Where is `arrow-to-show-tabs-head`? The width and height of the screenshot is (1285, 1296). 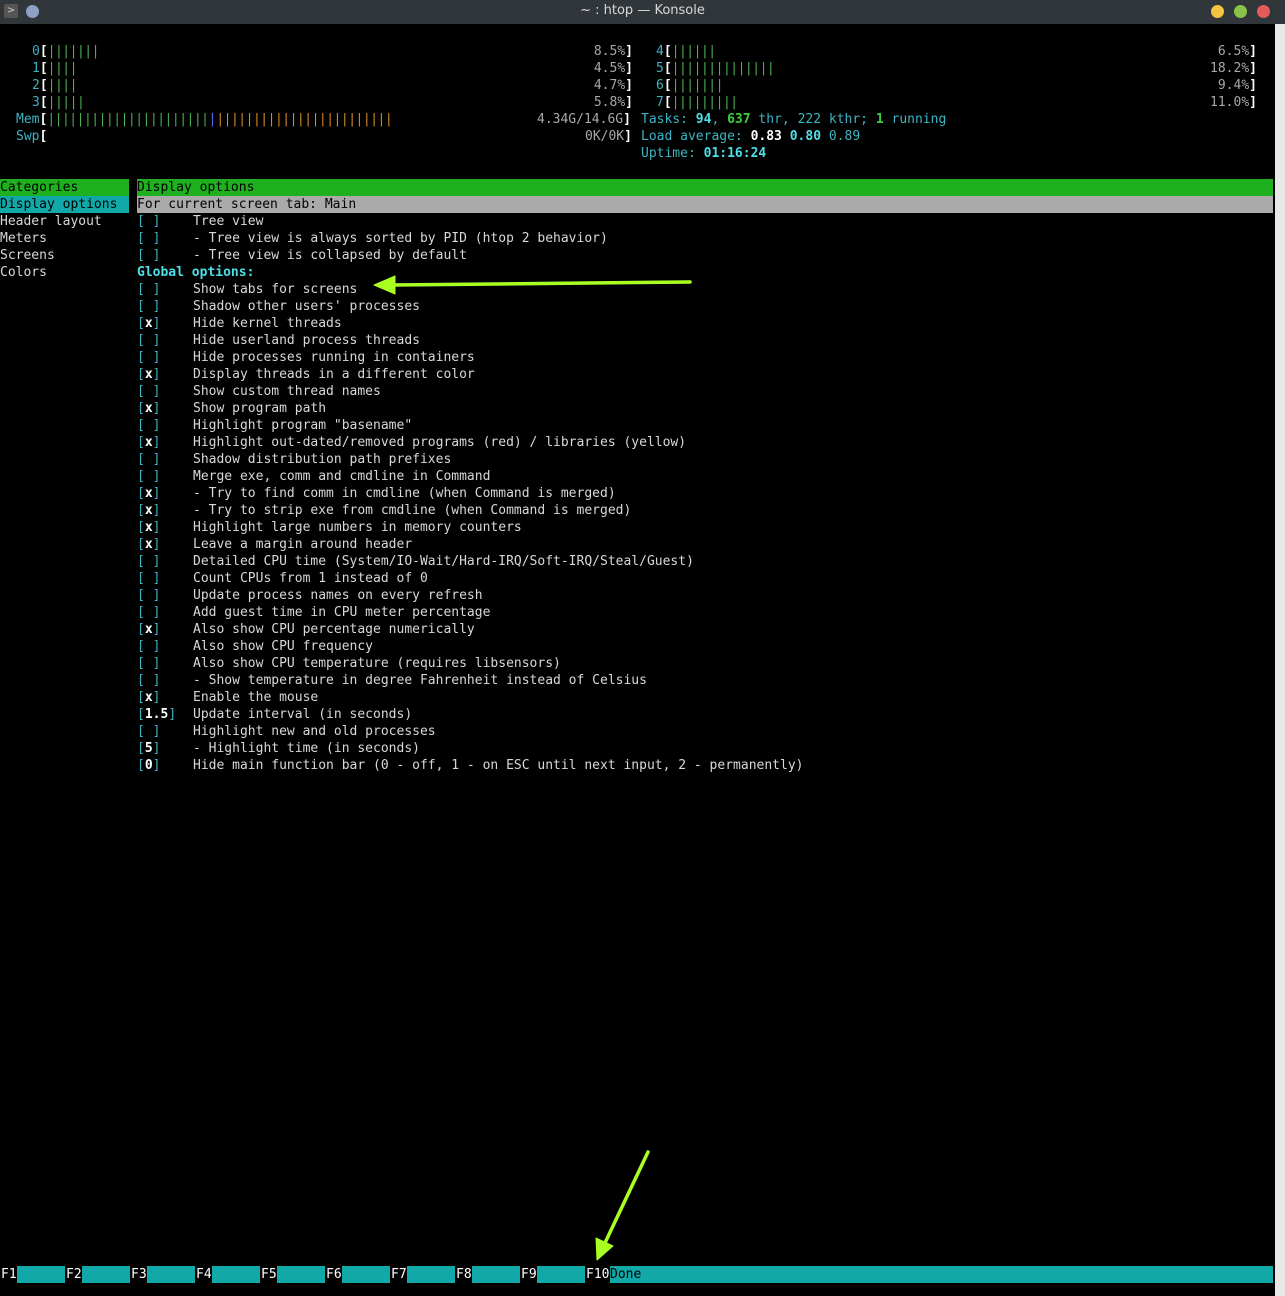 arrow-to-show-tabs-head is located at coordinates (384, 285).